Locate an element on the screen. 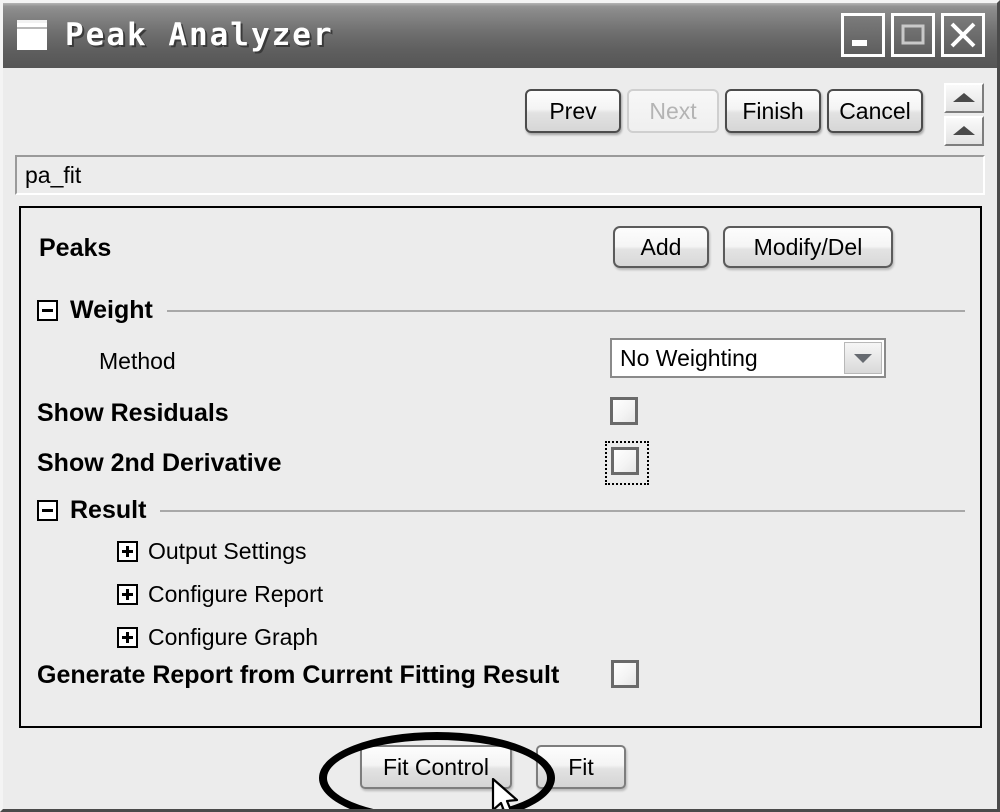  next-button: Next is located at coordinates (673, 111).